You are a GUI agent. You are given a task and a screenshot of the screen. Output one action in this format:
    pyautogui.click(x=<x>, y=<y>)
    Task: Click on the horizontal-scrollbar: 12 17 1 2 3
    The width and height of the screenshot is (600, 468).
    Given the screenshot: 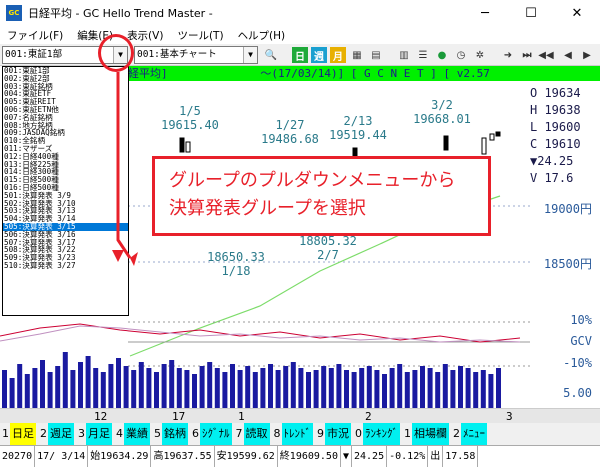 What is the action you would take?
    pyautogui.click(x=300, y=415)
    